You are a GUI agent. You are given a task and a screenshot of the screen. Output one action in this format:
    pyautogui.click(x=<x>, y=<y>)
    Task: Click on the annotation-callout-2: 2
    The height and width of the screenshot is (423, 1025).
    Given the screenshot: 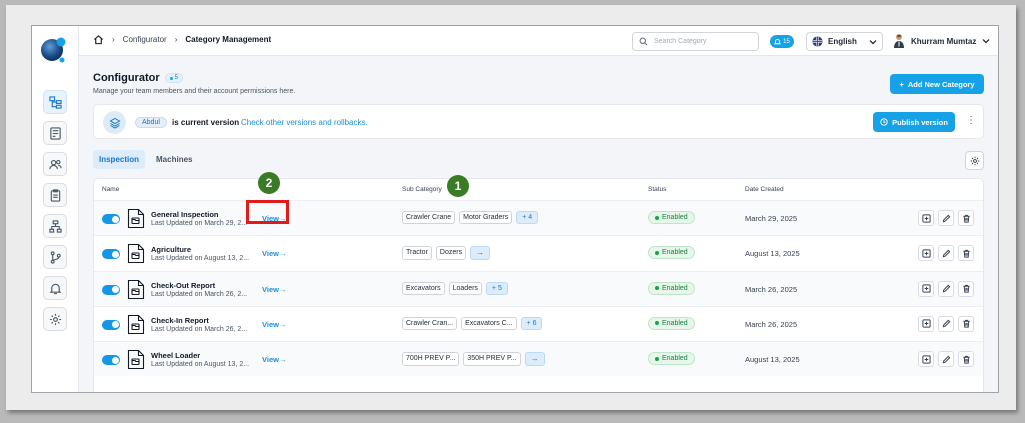 What is the action you would take?
    pyautogui.click(x=269, y=183)
    